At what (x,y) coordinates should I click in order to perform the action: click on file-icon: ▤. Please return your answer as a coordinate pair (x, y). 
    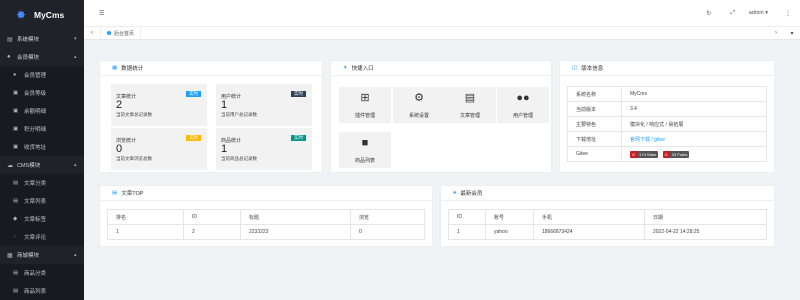
    Looking at the image, I should click on (470, 98).